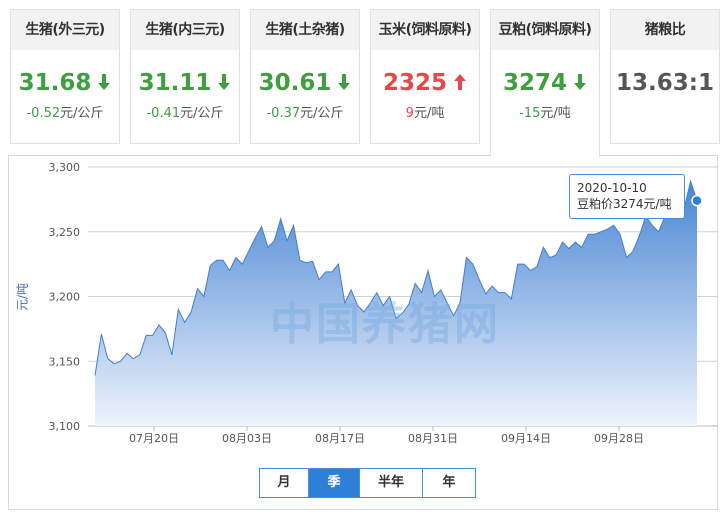 Image resolution: width=725 pixels, height=517 pixels. Describe the element at coordinates (555, 113) in the screenshot. I see `card-change-unit: 元/吨` at that location.